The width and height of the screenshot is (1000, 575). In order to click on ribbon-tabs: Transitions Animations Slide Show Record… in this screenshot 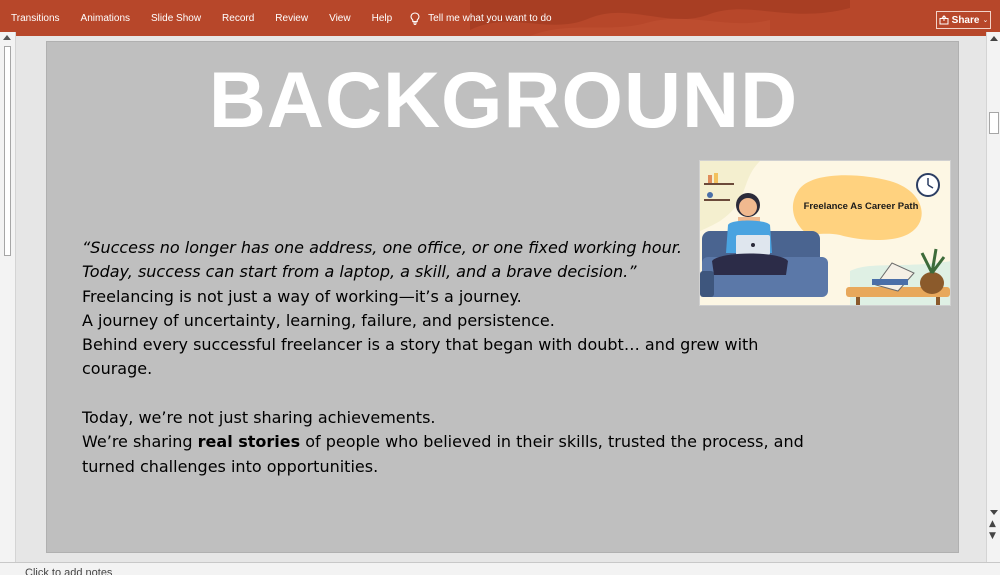, I will do `click(276, 18)`.